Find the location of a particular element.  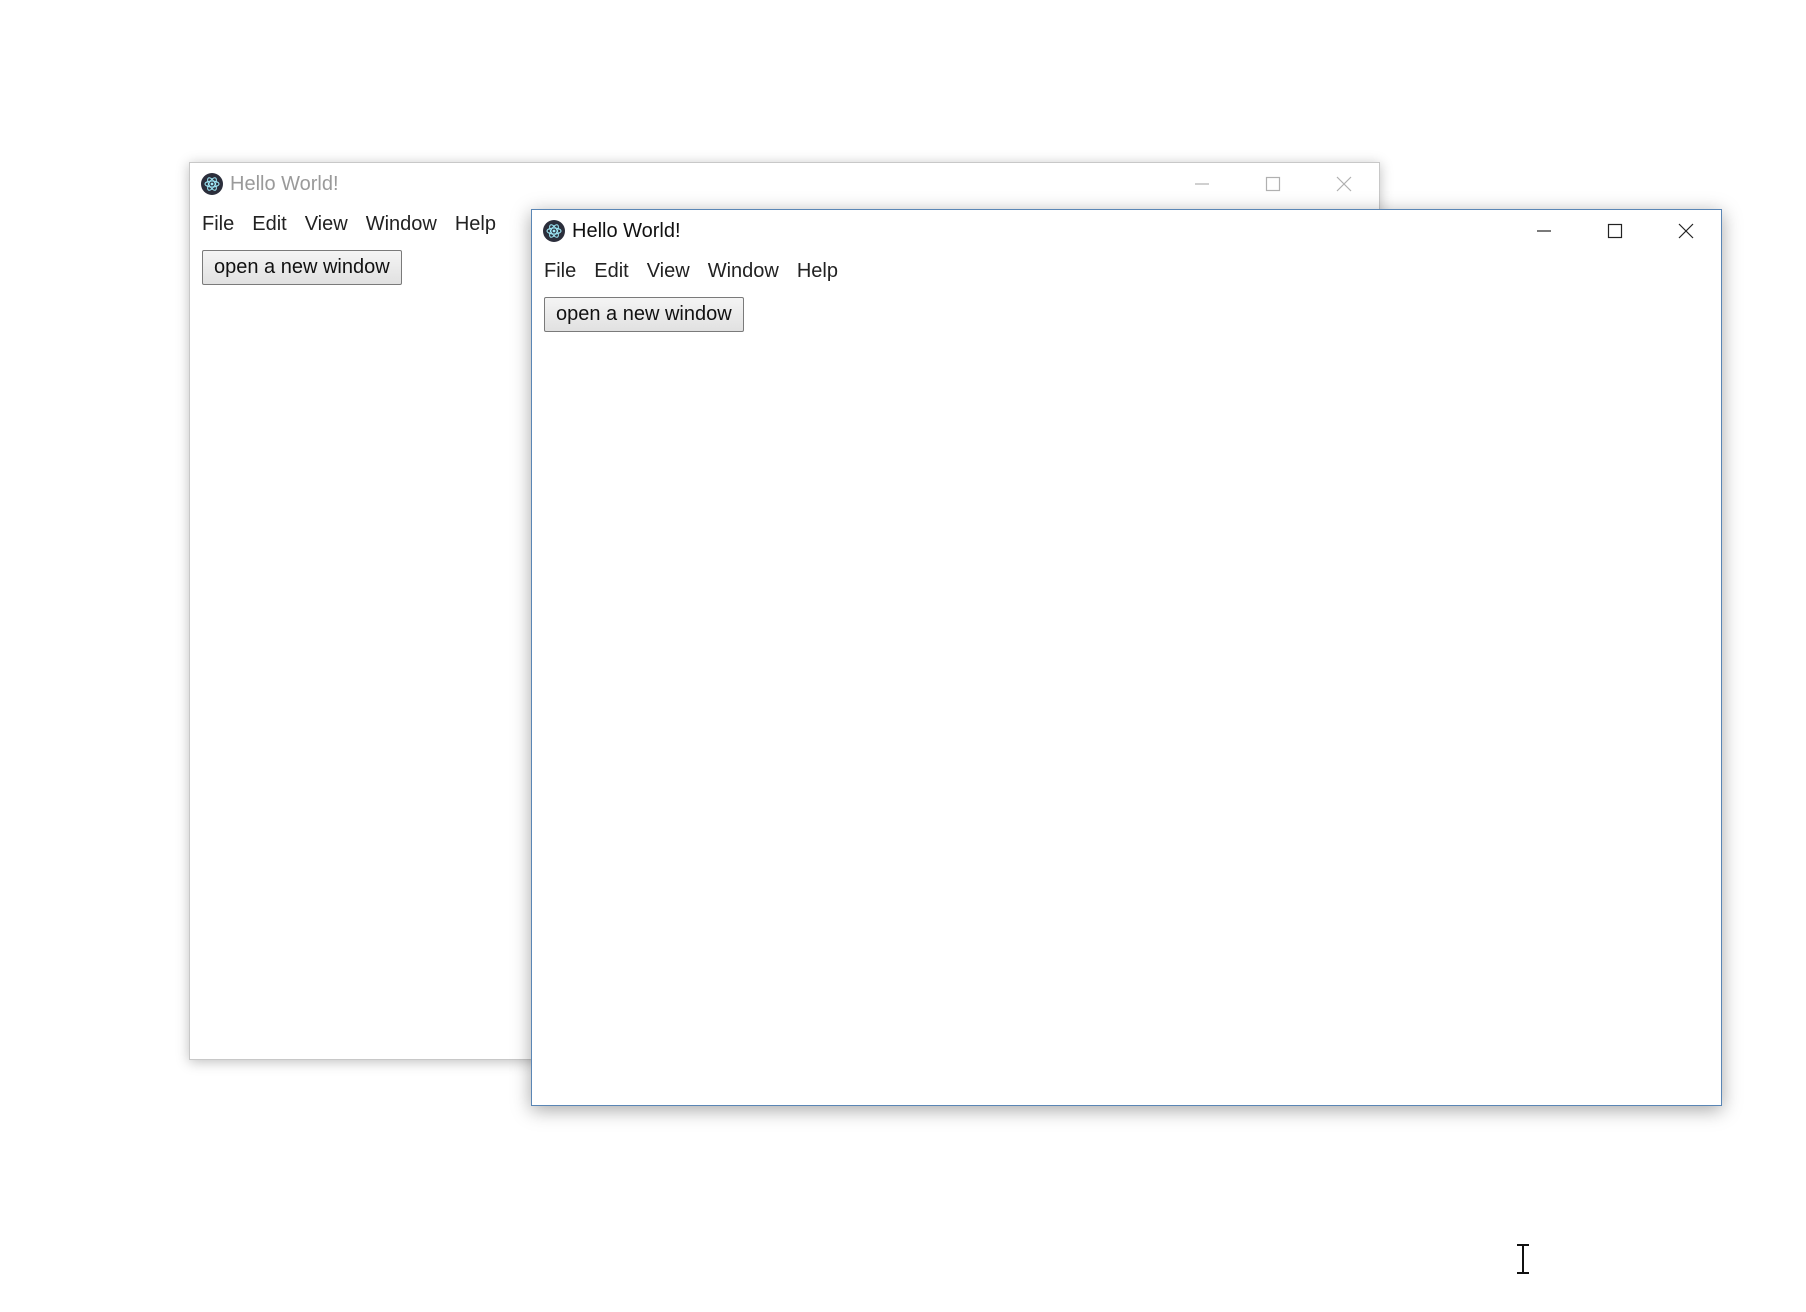

front-window-titlebar: Hello World! is located at coordinates (1126, 231).